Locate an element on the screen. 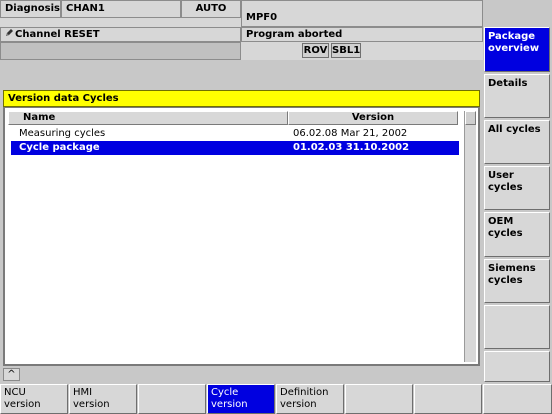 The width and height of the screenshot is (552, 414). panel-title: Version data Cycles is located at coordinates (241, 98).